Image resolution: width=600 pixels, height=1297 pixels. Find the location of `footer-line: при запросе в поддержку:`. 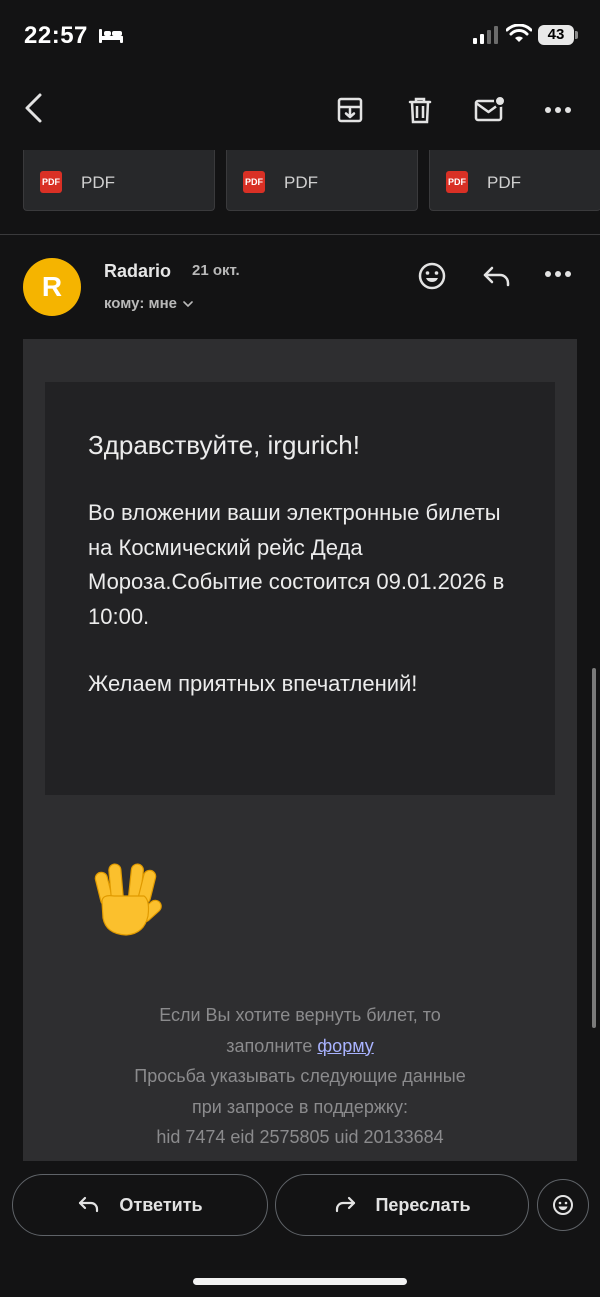

footer-line: при запросе в поддержку: is located at coordinates (300, 1106).